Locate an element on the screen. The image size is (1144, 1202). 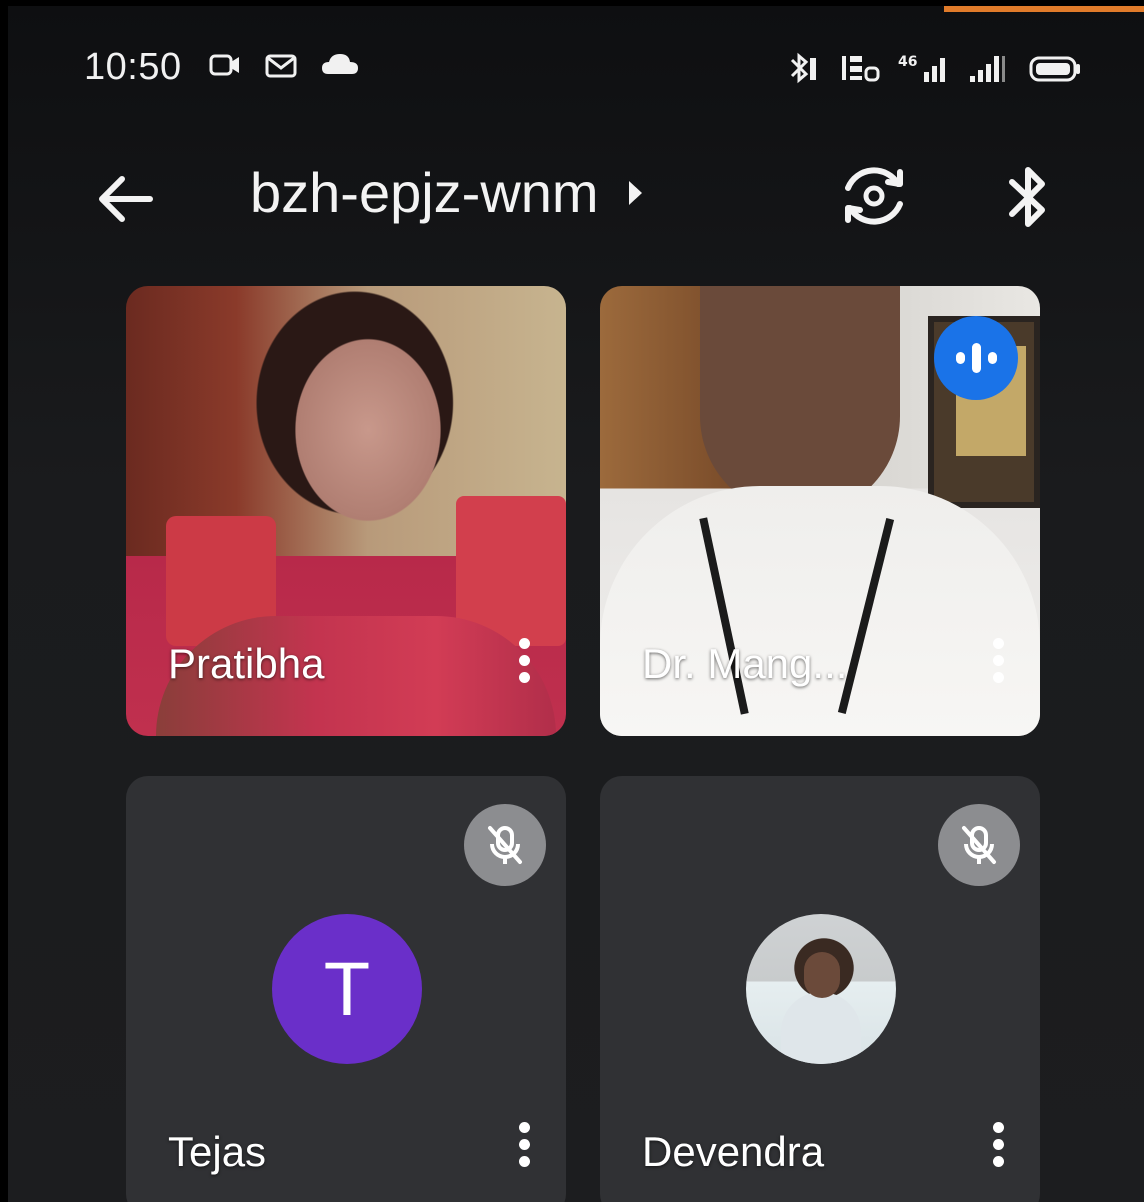
status-bar: 10:50 46 is located at coordinates (576, 61).